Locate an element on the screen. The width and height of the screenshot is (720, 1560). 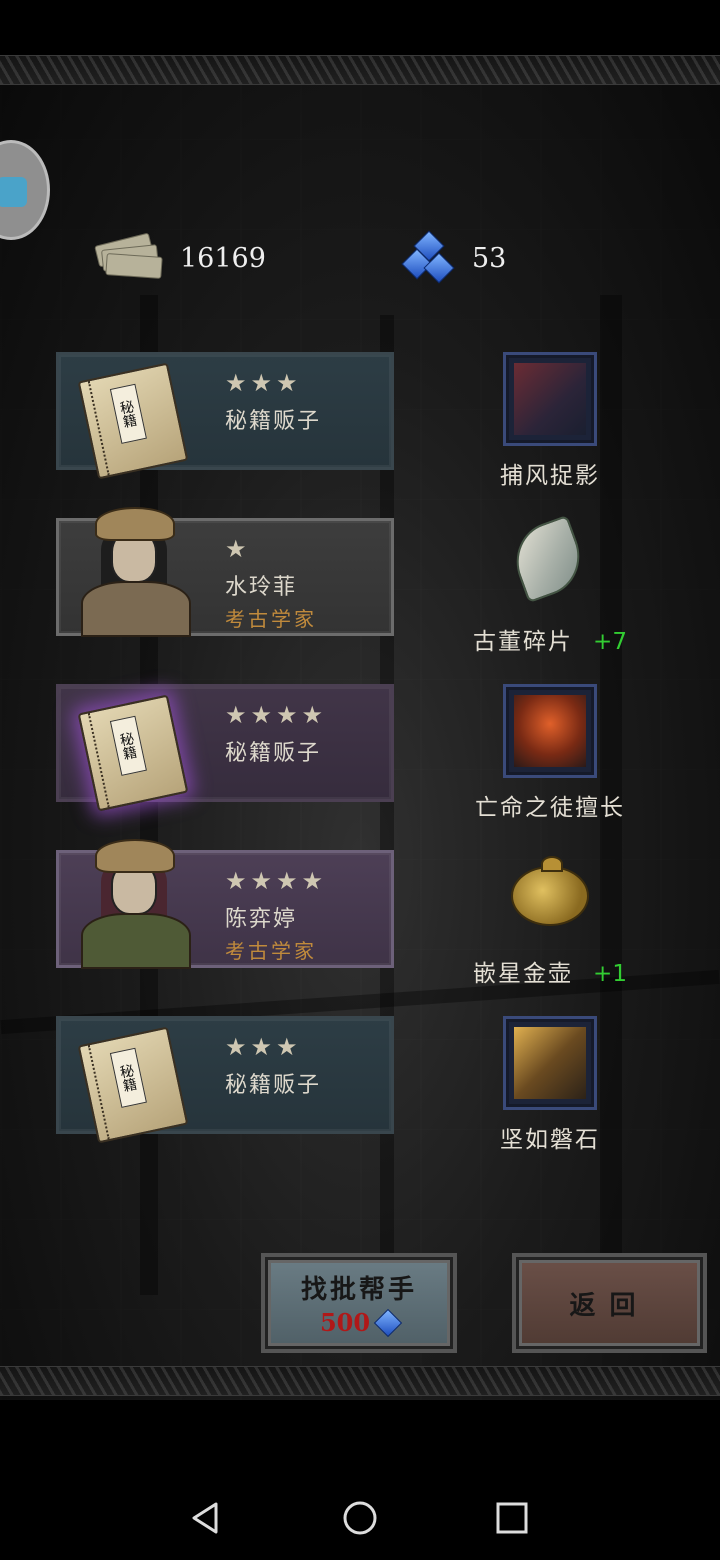
reward-item: 捕风捉影 is located at coordinates (550, 421).